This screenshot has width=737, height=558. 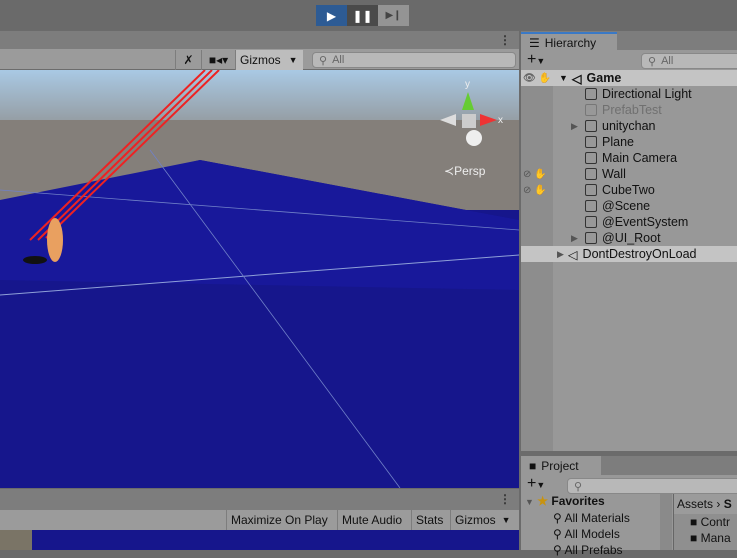 What do you see at coordinates (604, 78) in the screenshot?
I see `row-label: Game` at bounding box center [604, 78].